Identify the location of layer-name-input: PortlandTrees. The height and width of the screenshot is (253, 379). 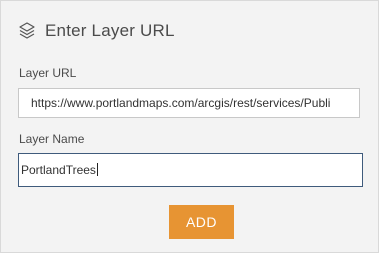
(190, 170).